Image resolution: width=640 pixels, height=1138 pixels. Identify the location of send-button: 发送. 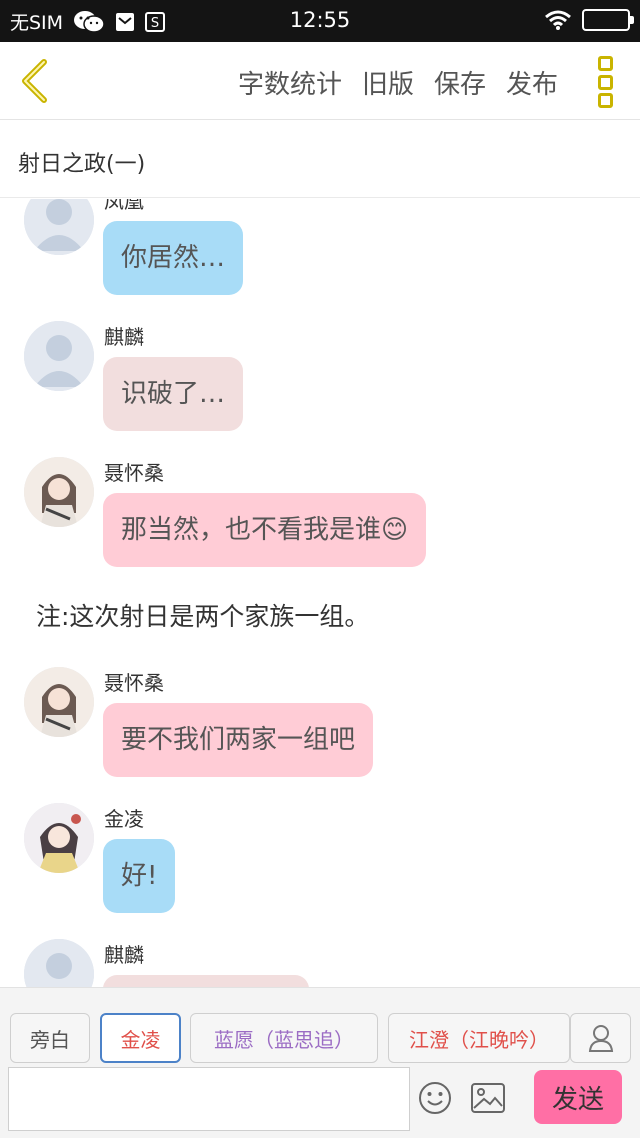
(578, 1097).